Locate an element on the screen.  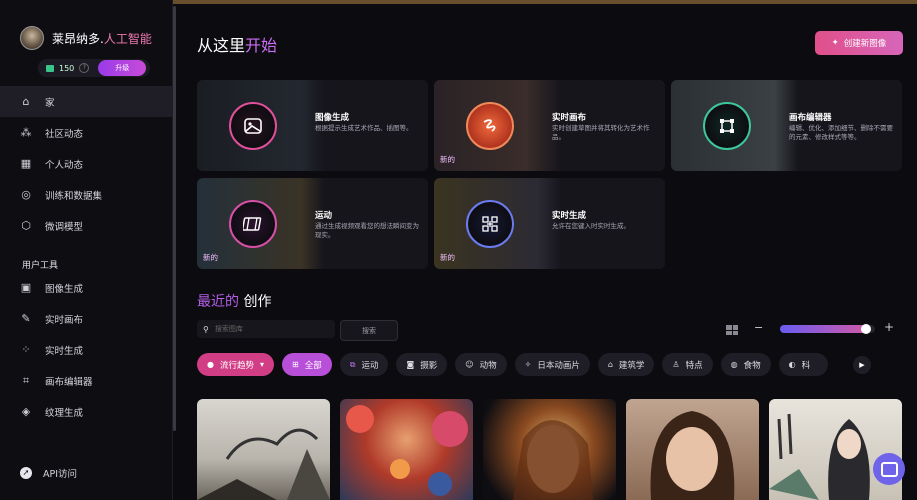
chip-label: 日本动画片 is located at coordinates (558, 365).